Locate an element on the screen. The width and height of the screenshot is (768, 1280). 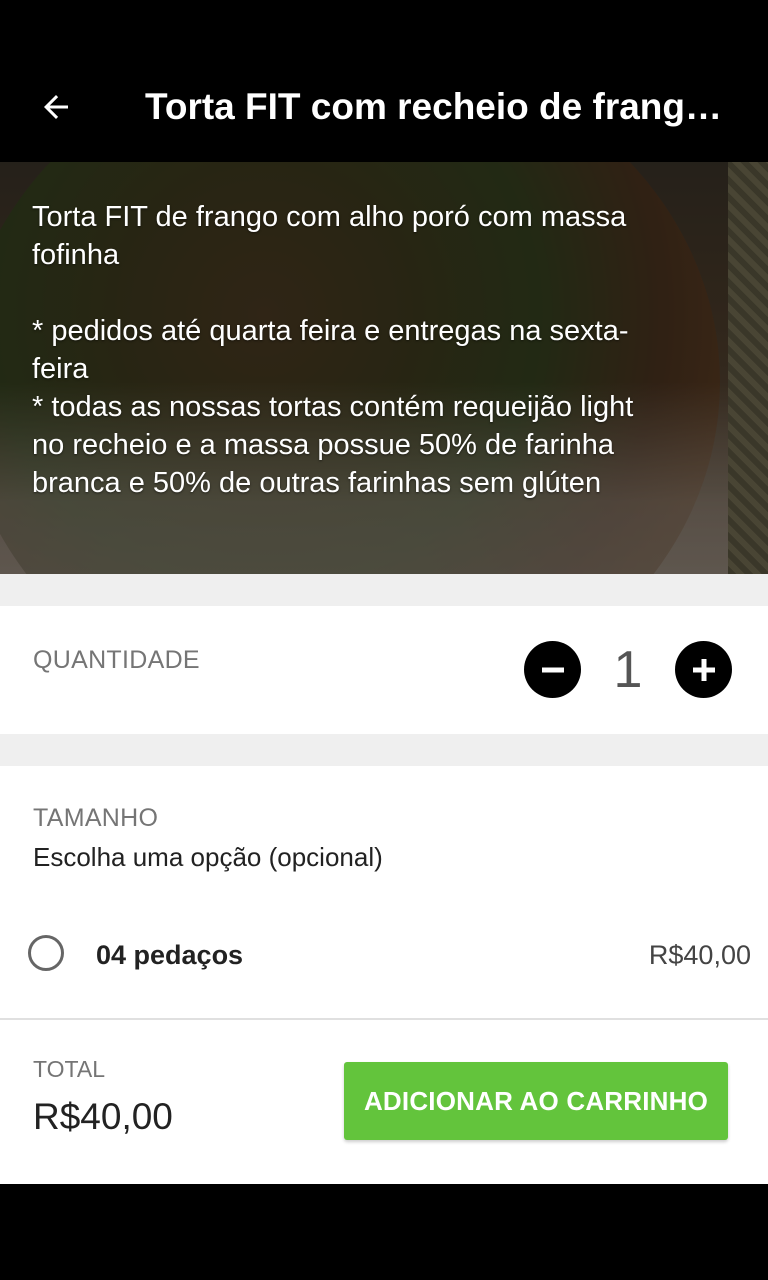
total-label: TOTAL is located at coordinates (69, 1069).